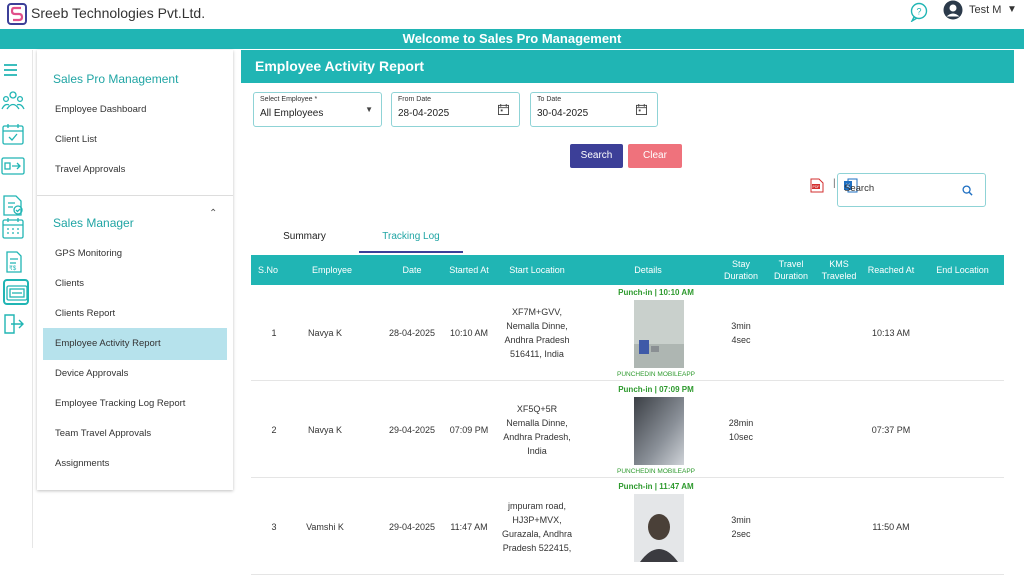 The width and height of the screenshot is (1024, 575). I want to click on search-input, so click(894, 188).